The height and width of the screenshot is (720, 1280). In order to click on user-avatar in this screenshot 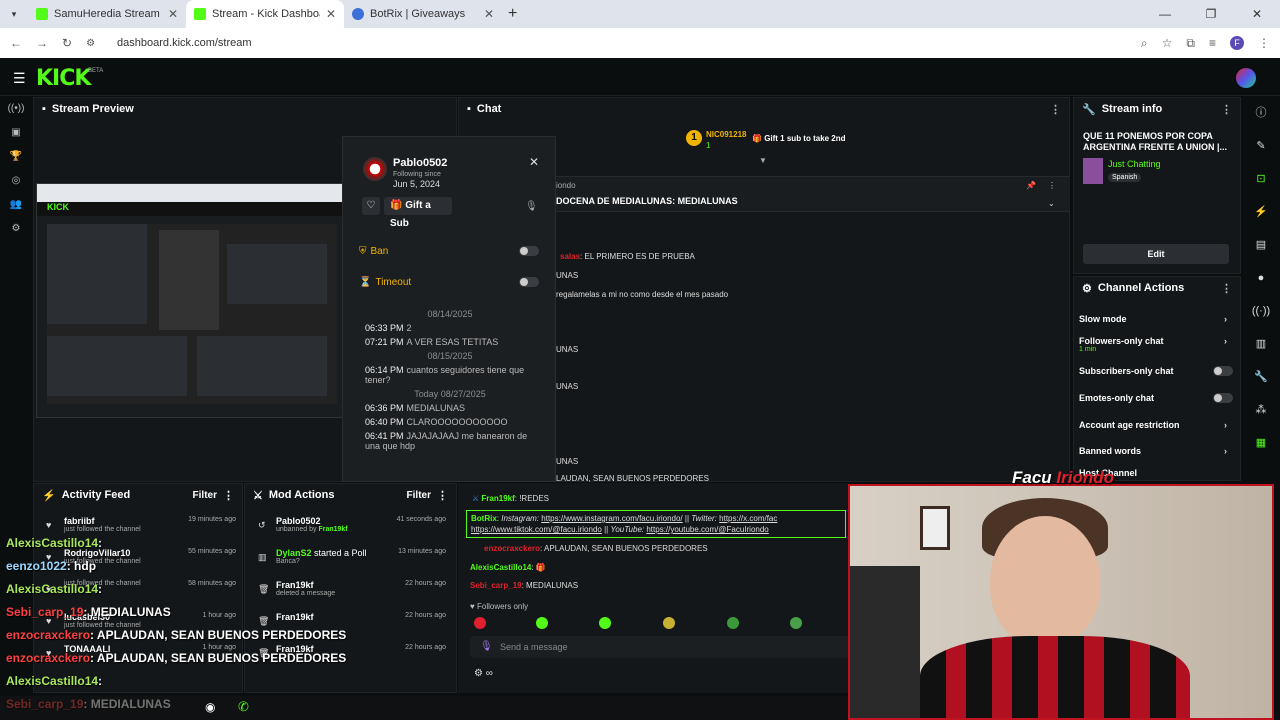, I will do `click(1246, 78)`.